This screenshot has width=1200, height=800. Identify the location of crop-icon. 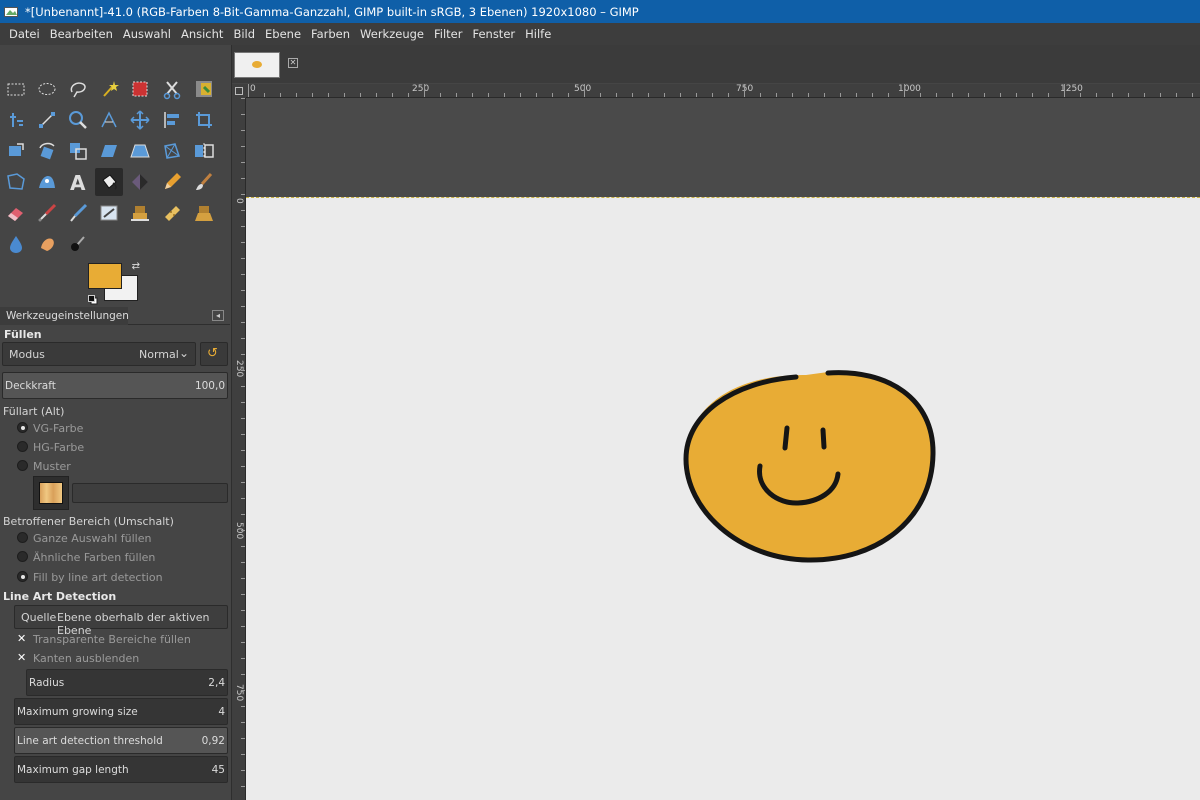
(204, 120).